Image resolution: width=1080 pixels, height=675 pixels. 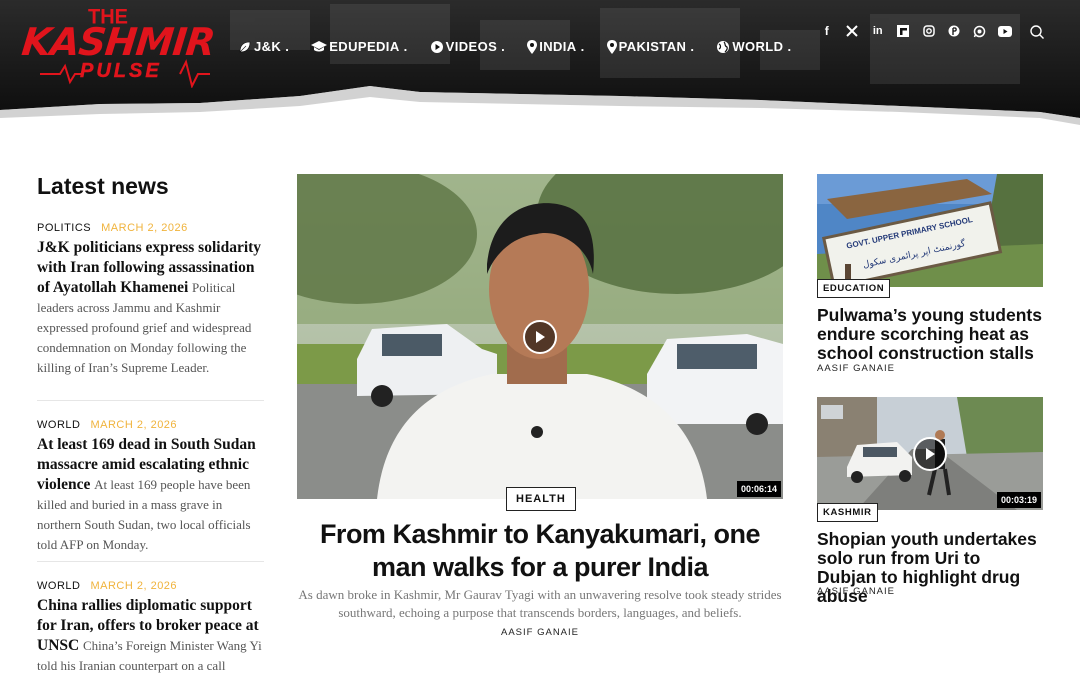 What do you see at coordinates (980, 31) in the screenshot?
I see `whatsapp-icon` at bounding box center [980, 31].